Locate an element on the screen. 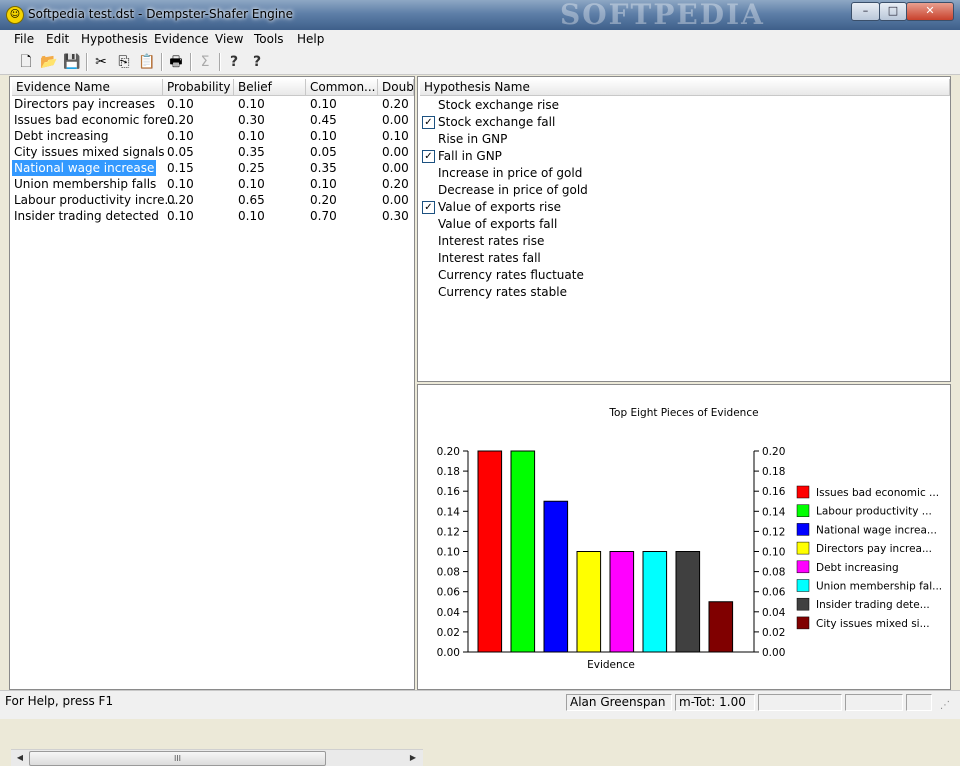  hypothesis-item: Increase in price of gold is located at coordinates (683, 173).